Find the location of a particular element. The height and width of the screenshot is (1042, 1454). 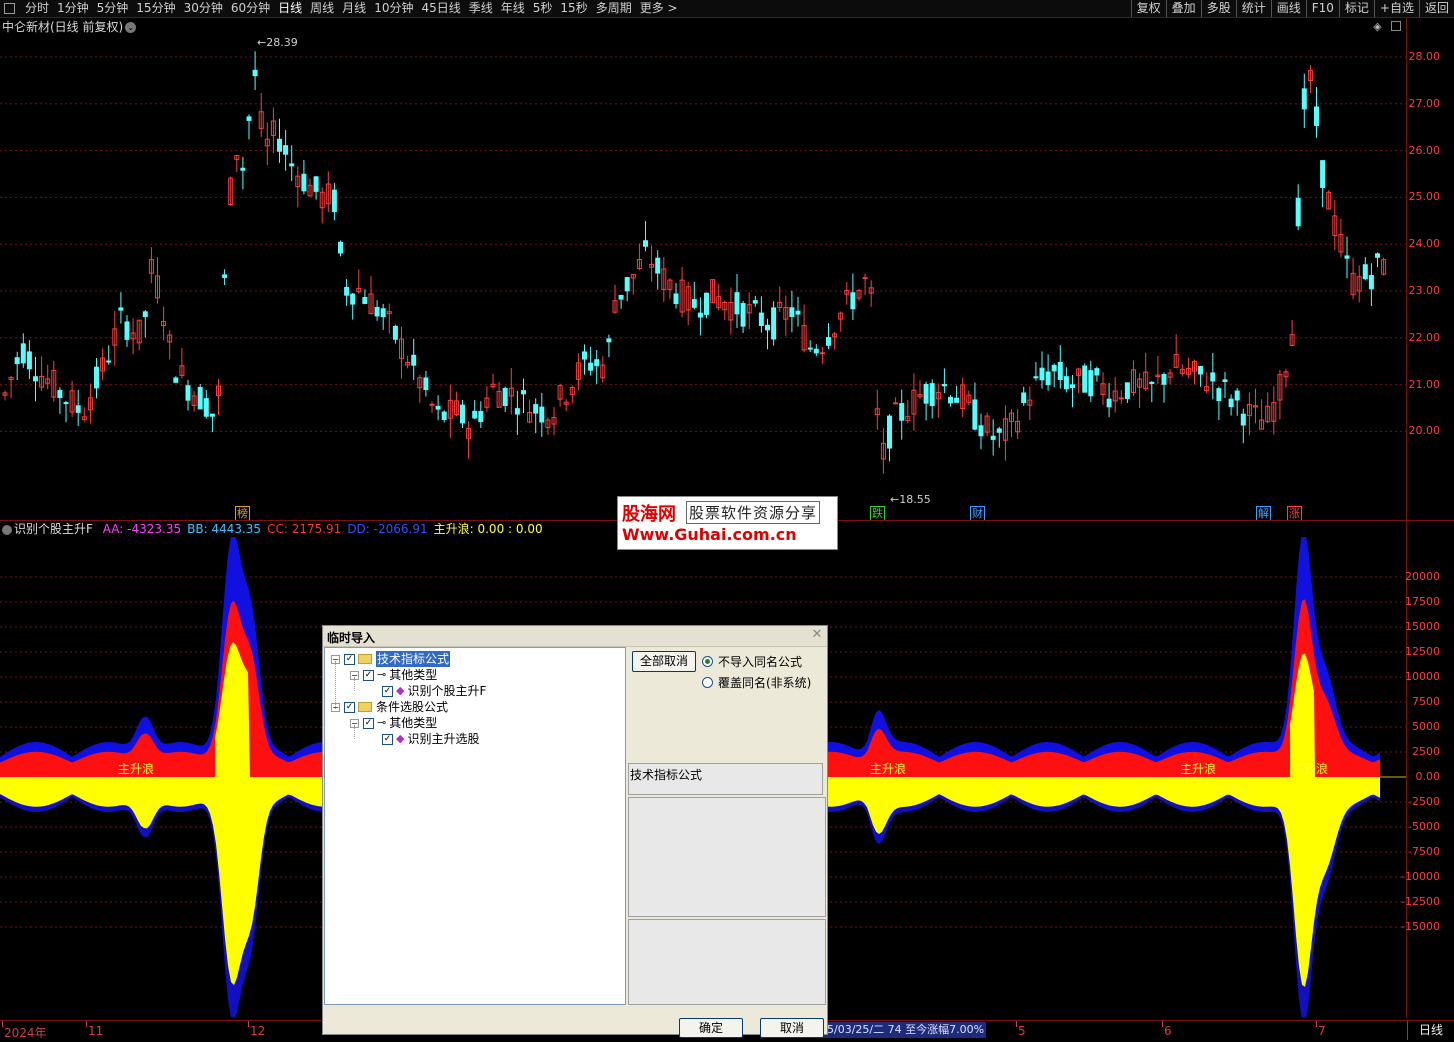

cancel-button: 取消 is located at coordinates (792, 1028).